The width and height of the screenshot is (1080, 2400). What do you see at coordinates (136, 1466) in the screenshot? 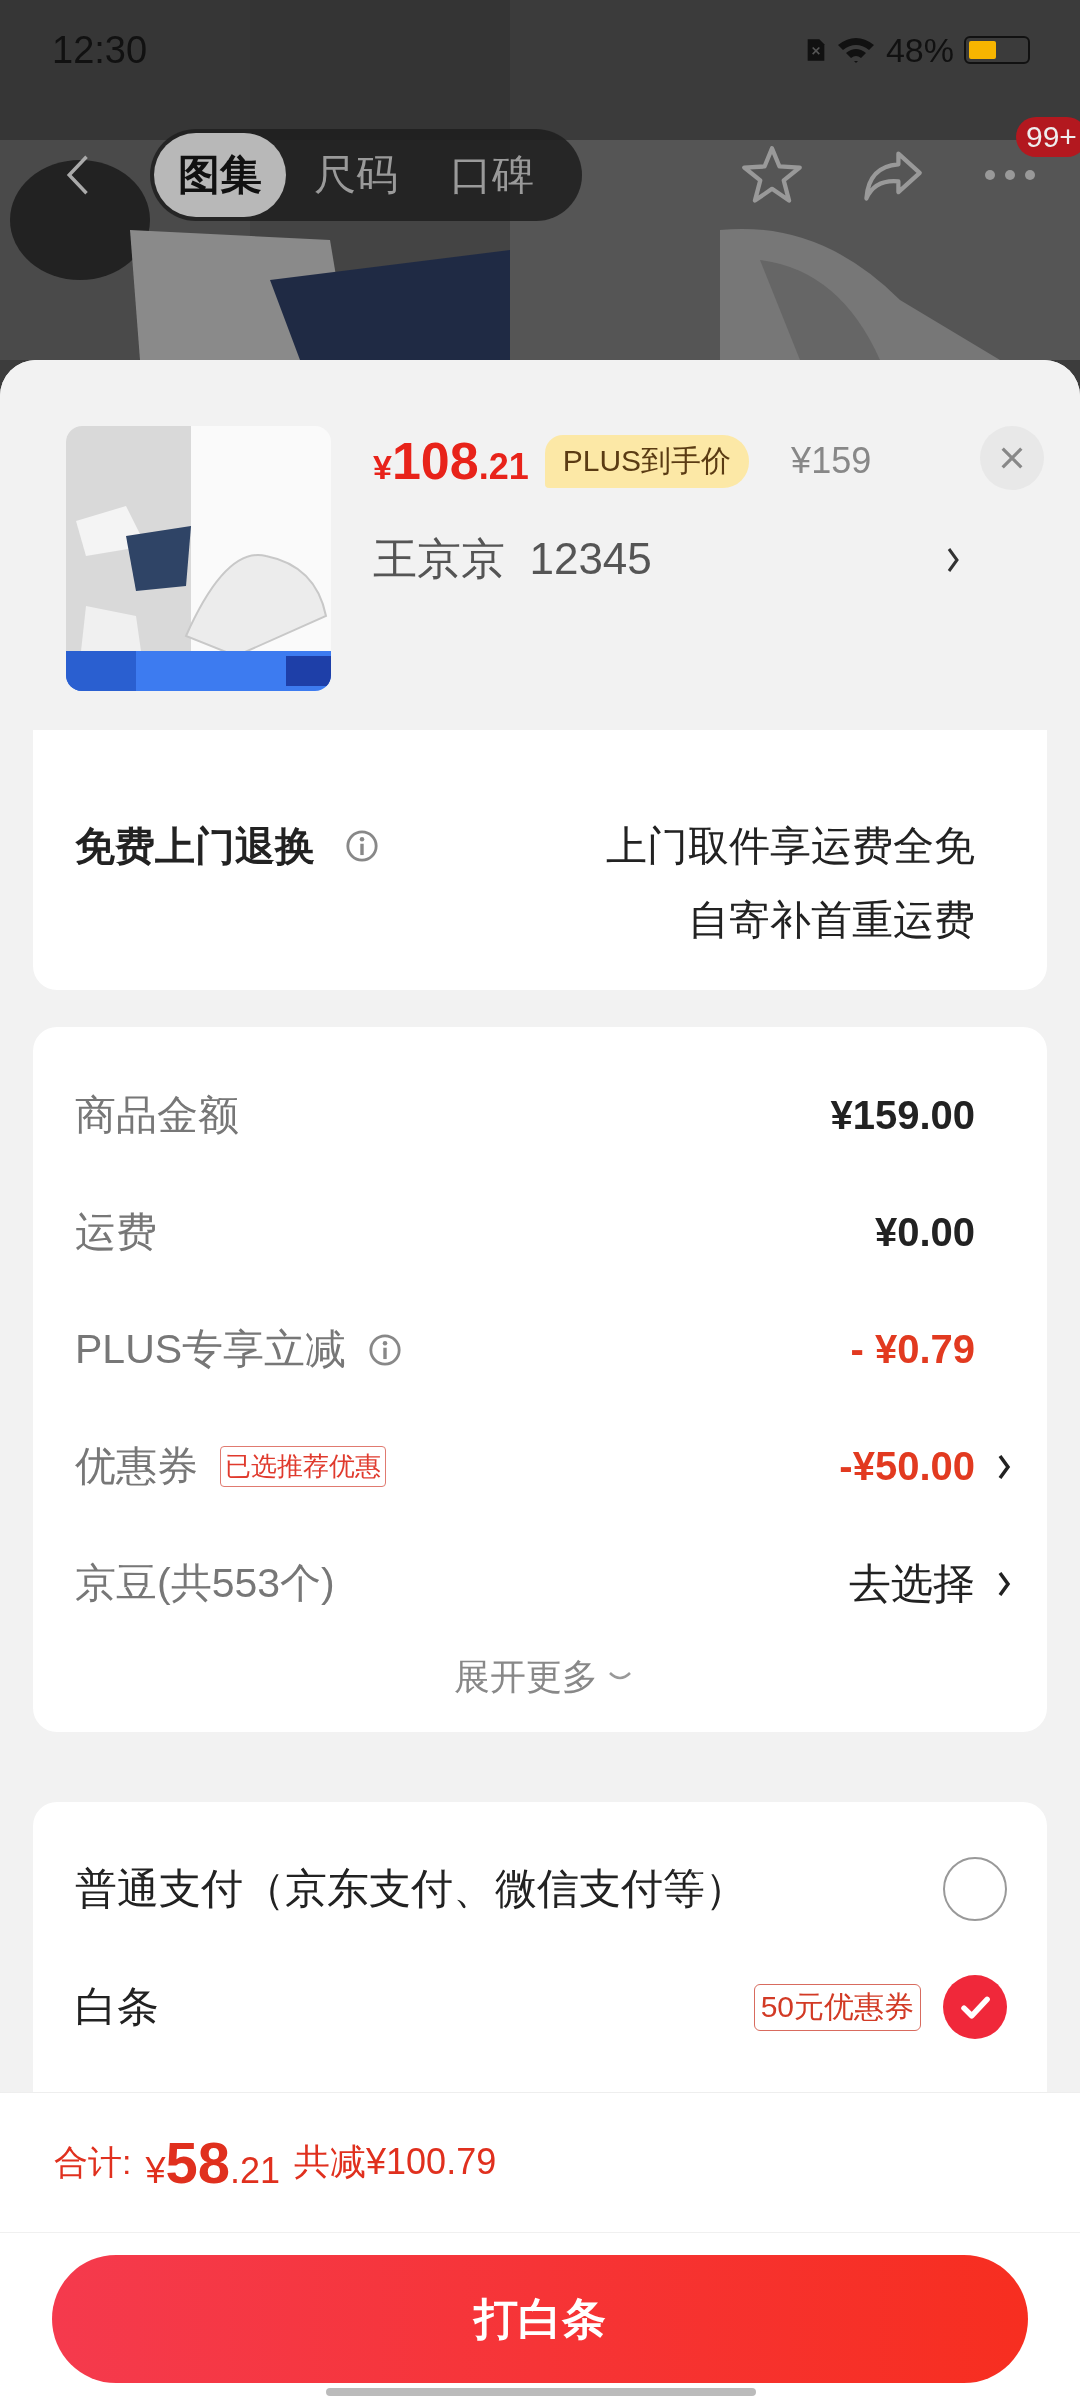
I see `fee-label: 优惠券` at bounding box center [136, 1466].